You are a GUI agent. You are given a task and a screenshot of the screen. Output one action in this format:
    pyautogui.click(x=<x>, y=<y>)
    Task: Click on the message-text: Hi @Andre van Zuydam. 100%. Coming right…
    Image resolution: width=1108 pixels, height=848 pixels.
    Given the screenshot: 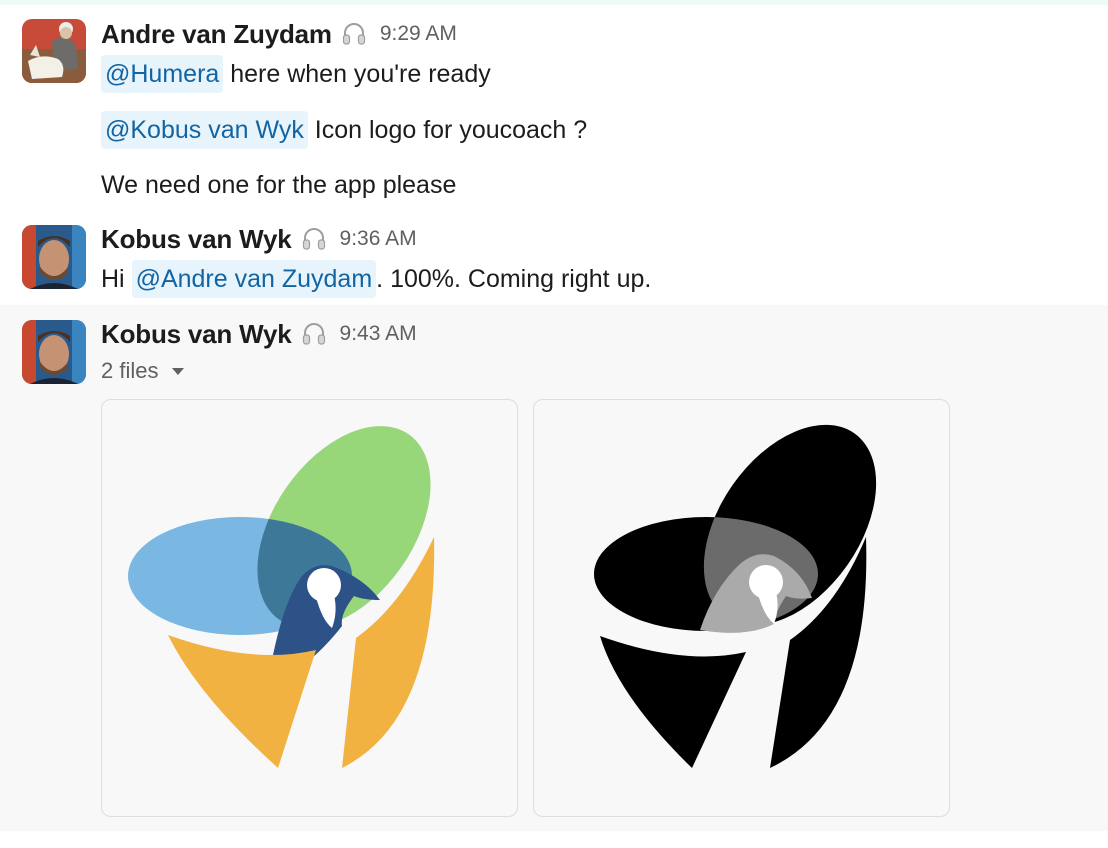 What is the action you would take?
    pyautogui.click(x=376, y=279)
    